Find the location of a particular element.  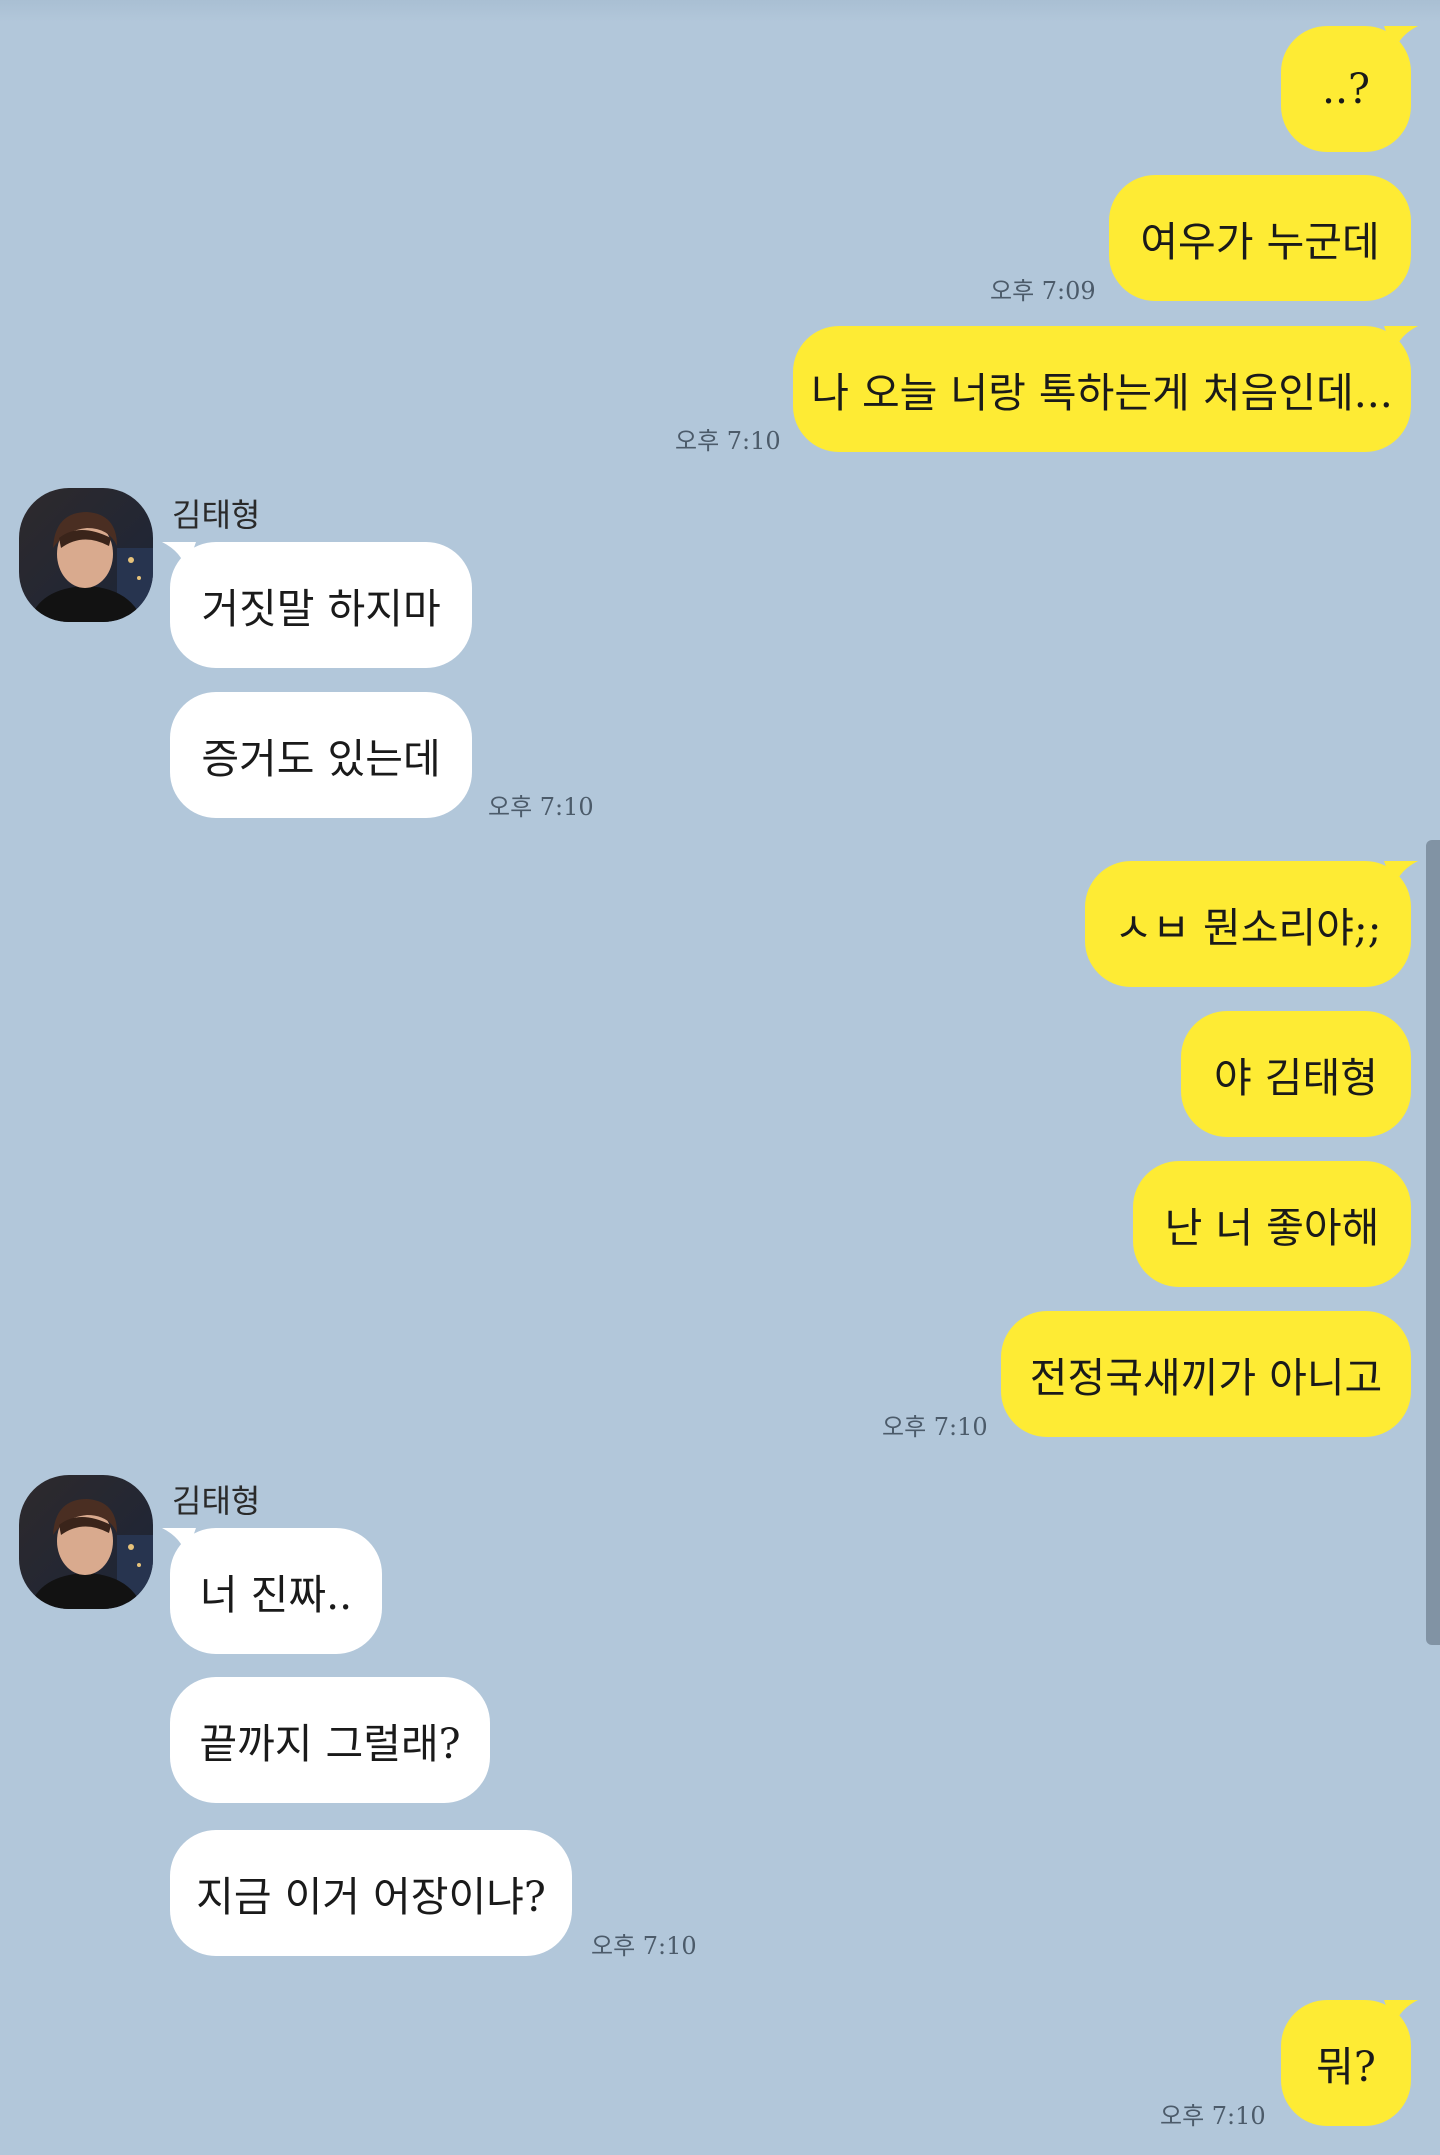

message-text: 거짓말 하지마 is located at coordinates (321, 609).